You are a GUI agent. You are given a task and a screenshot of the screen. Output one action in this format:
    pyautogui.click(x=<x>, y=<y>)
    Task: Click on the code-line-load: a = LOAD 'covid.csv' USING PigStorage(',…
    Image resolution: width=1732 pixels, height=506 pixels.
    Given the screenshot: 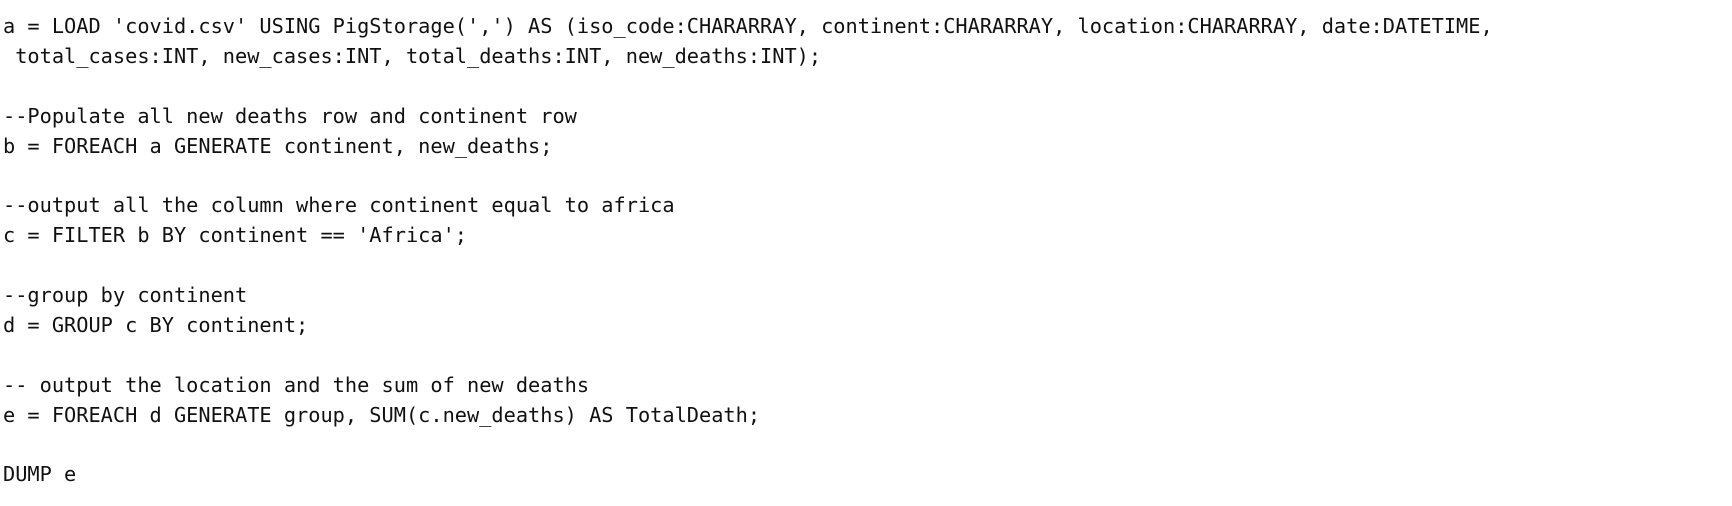 What is the action you would take?
    pyautogui.click(x=865, y=27)
    